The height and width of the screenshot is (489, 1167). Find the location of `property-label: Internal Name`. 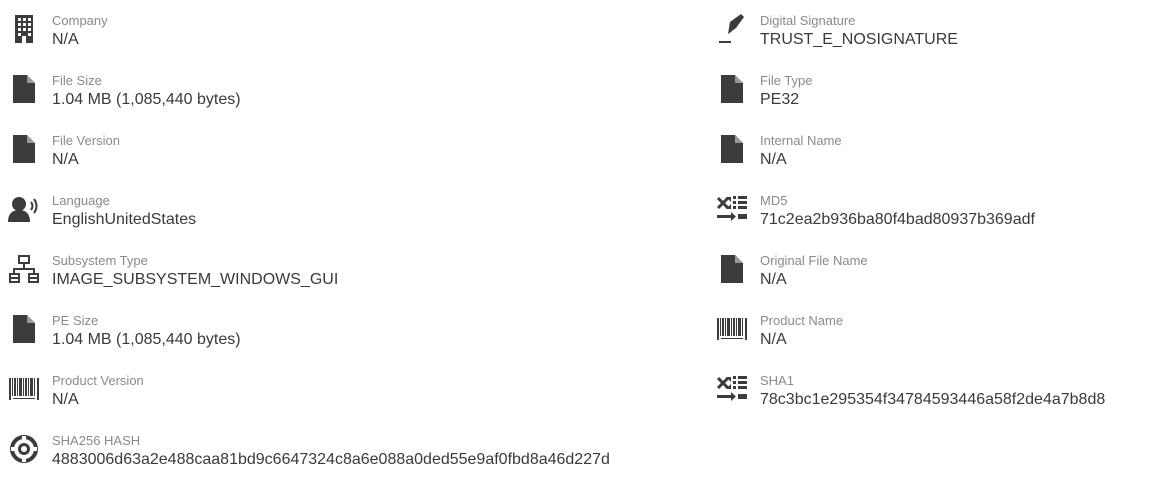

property-label: Internal Name is located at coordinates (801, 140).